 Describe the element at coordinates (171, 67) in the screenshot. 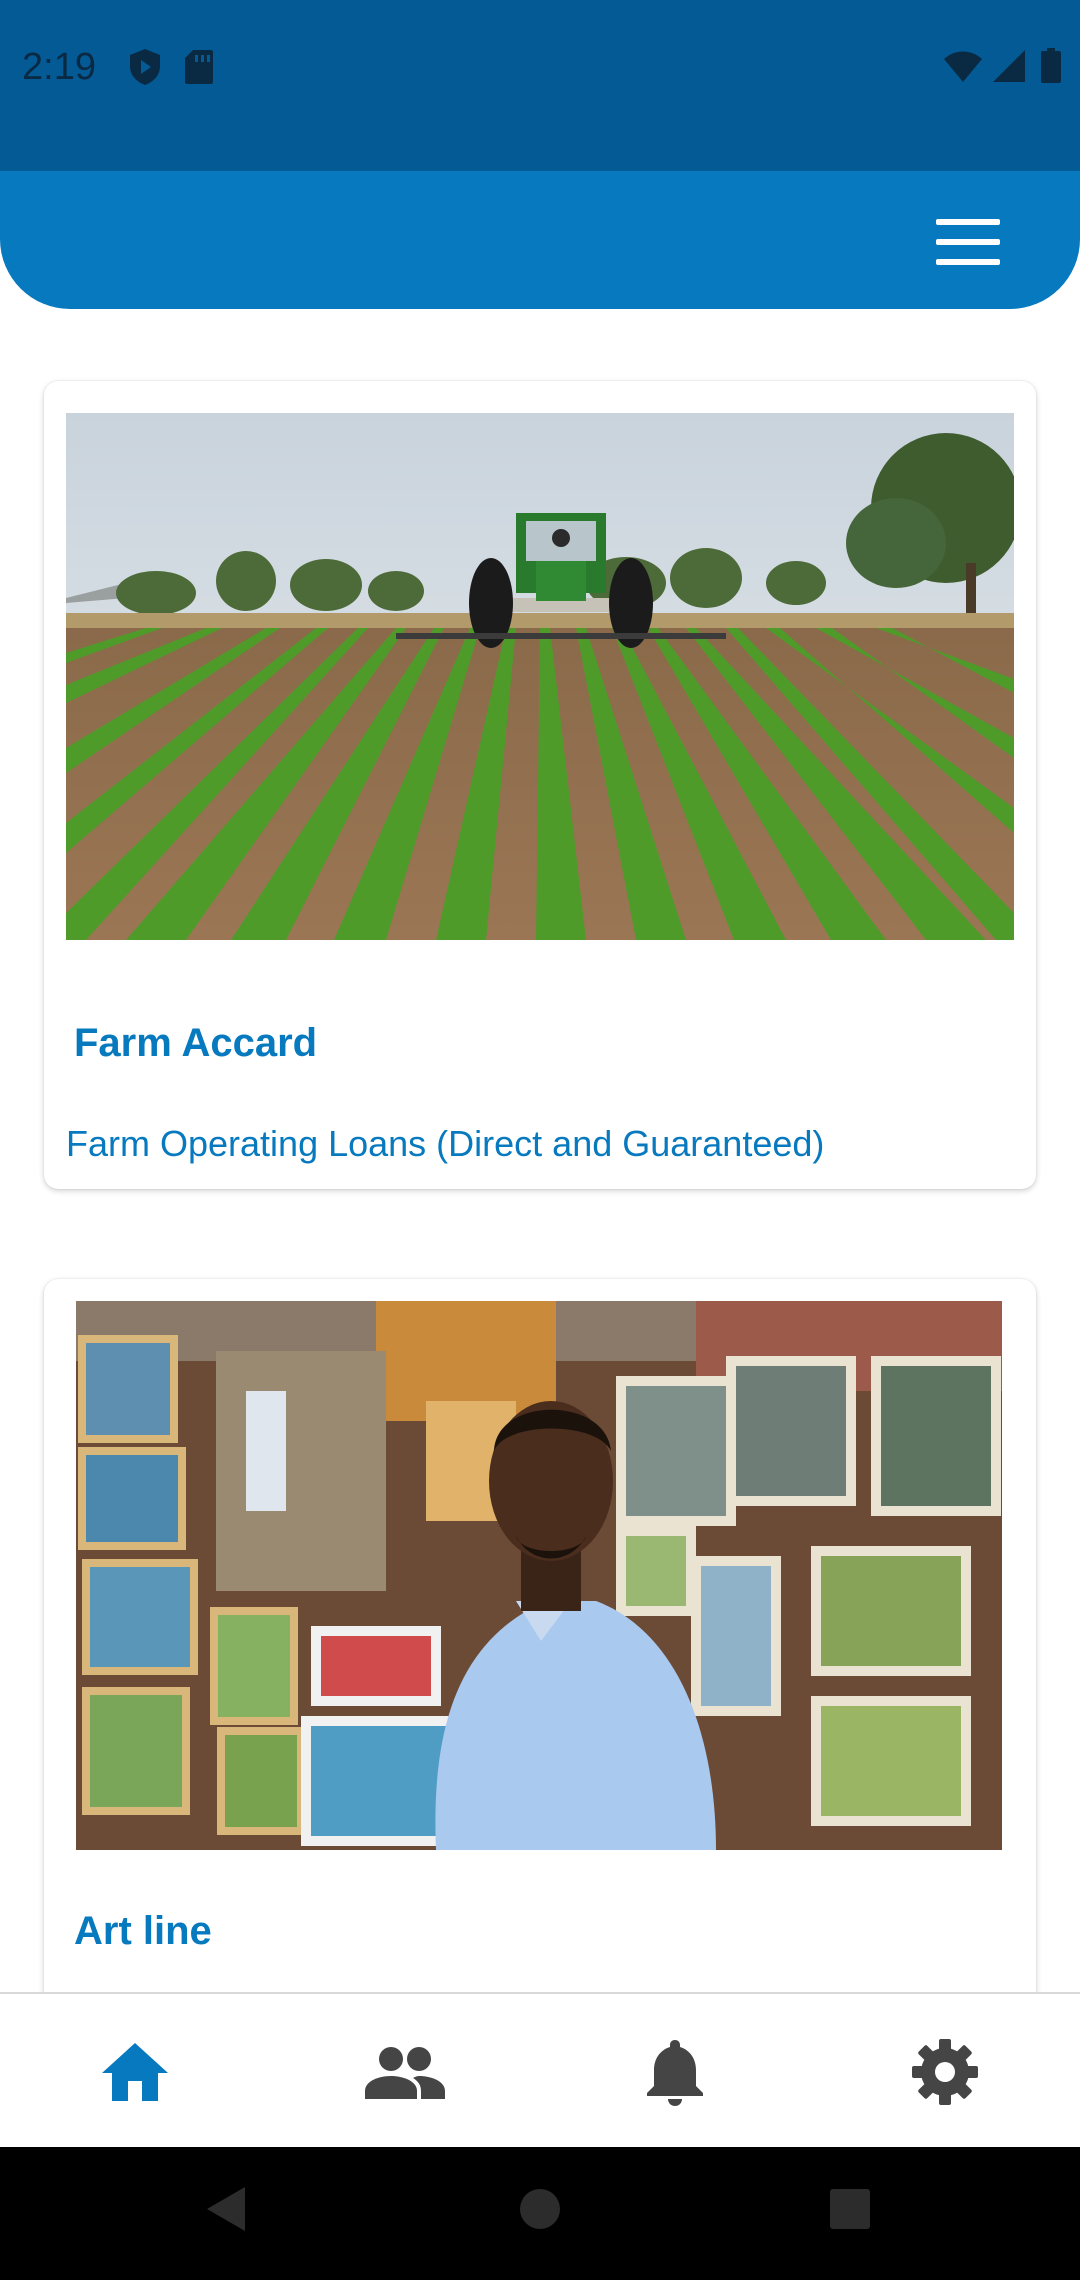

I see `status-left-icons` at that location.